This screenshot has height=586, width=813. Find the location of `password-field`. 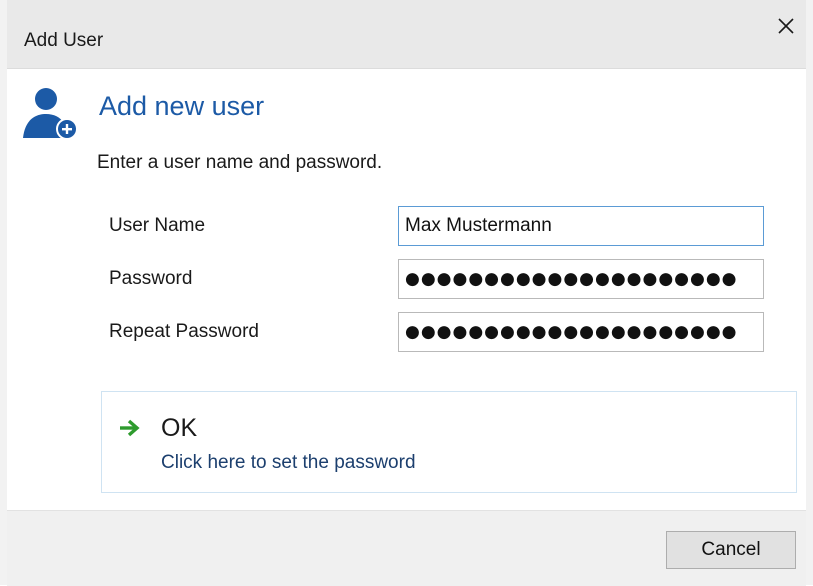

password-field is located at coordinates (581, 279).